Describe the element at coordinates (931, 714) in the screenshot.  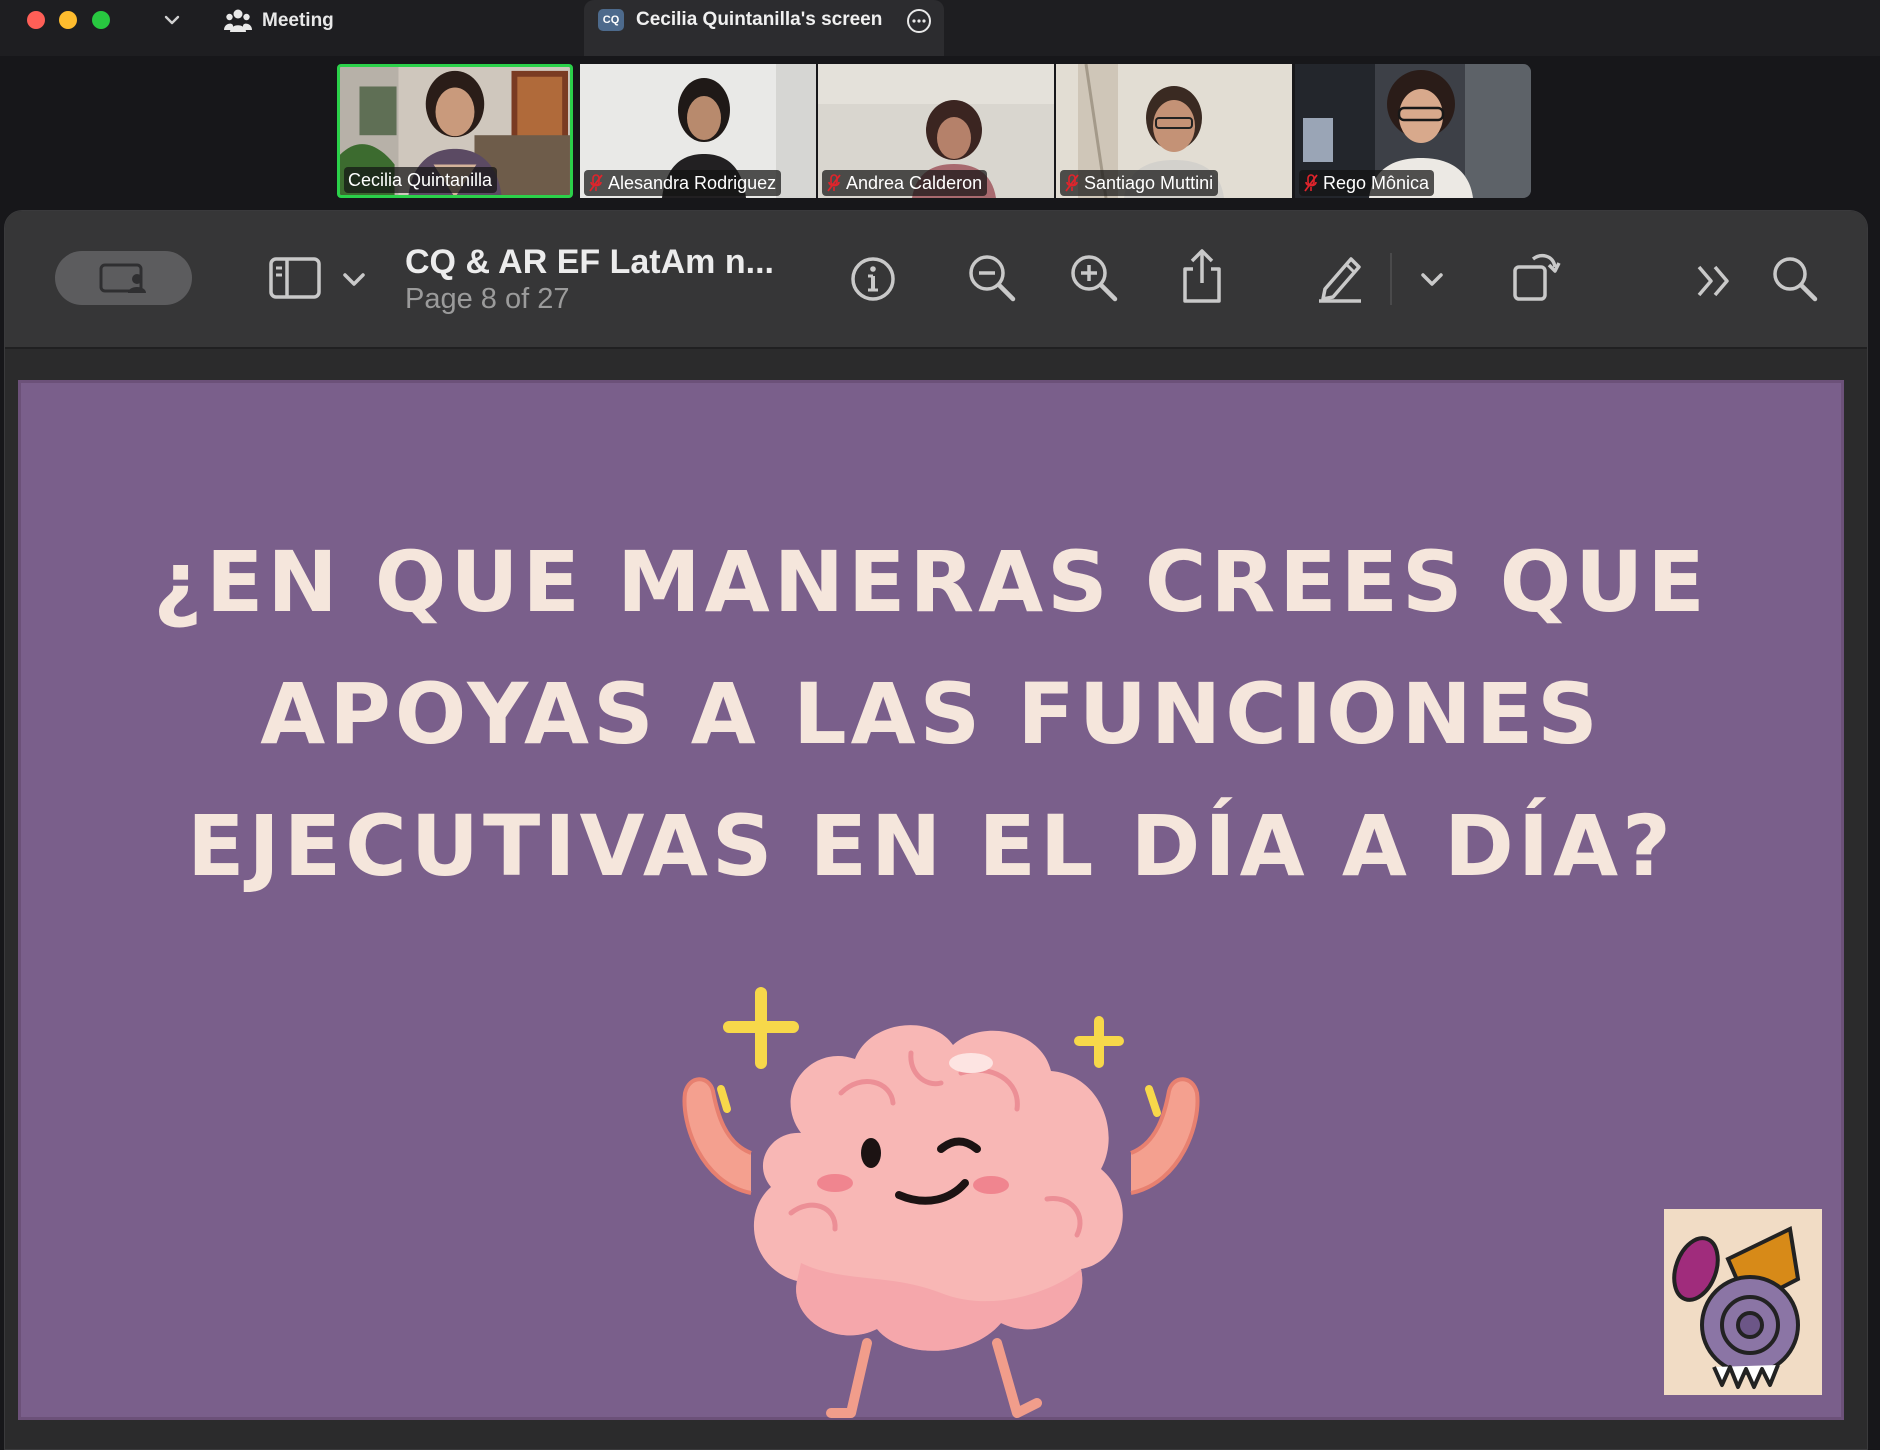
I see `slide-heading-line: APOYAS A LAS FUNCIONES` at that location.